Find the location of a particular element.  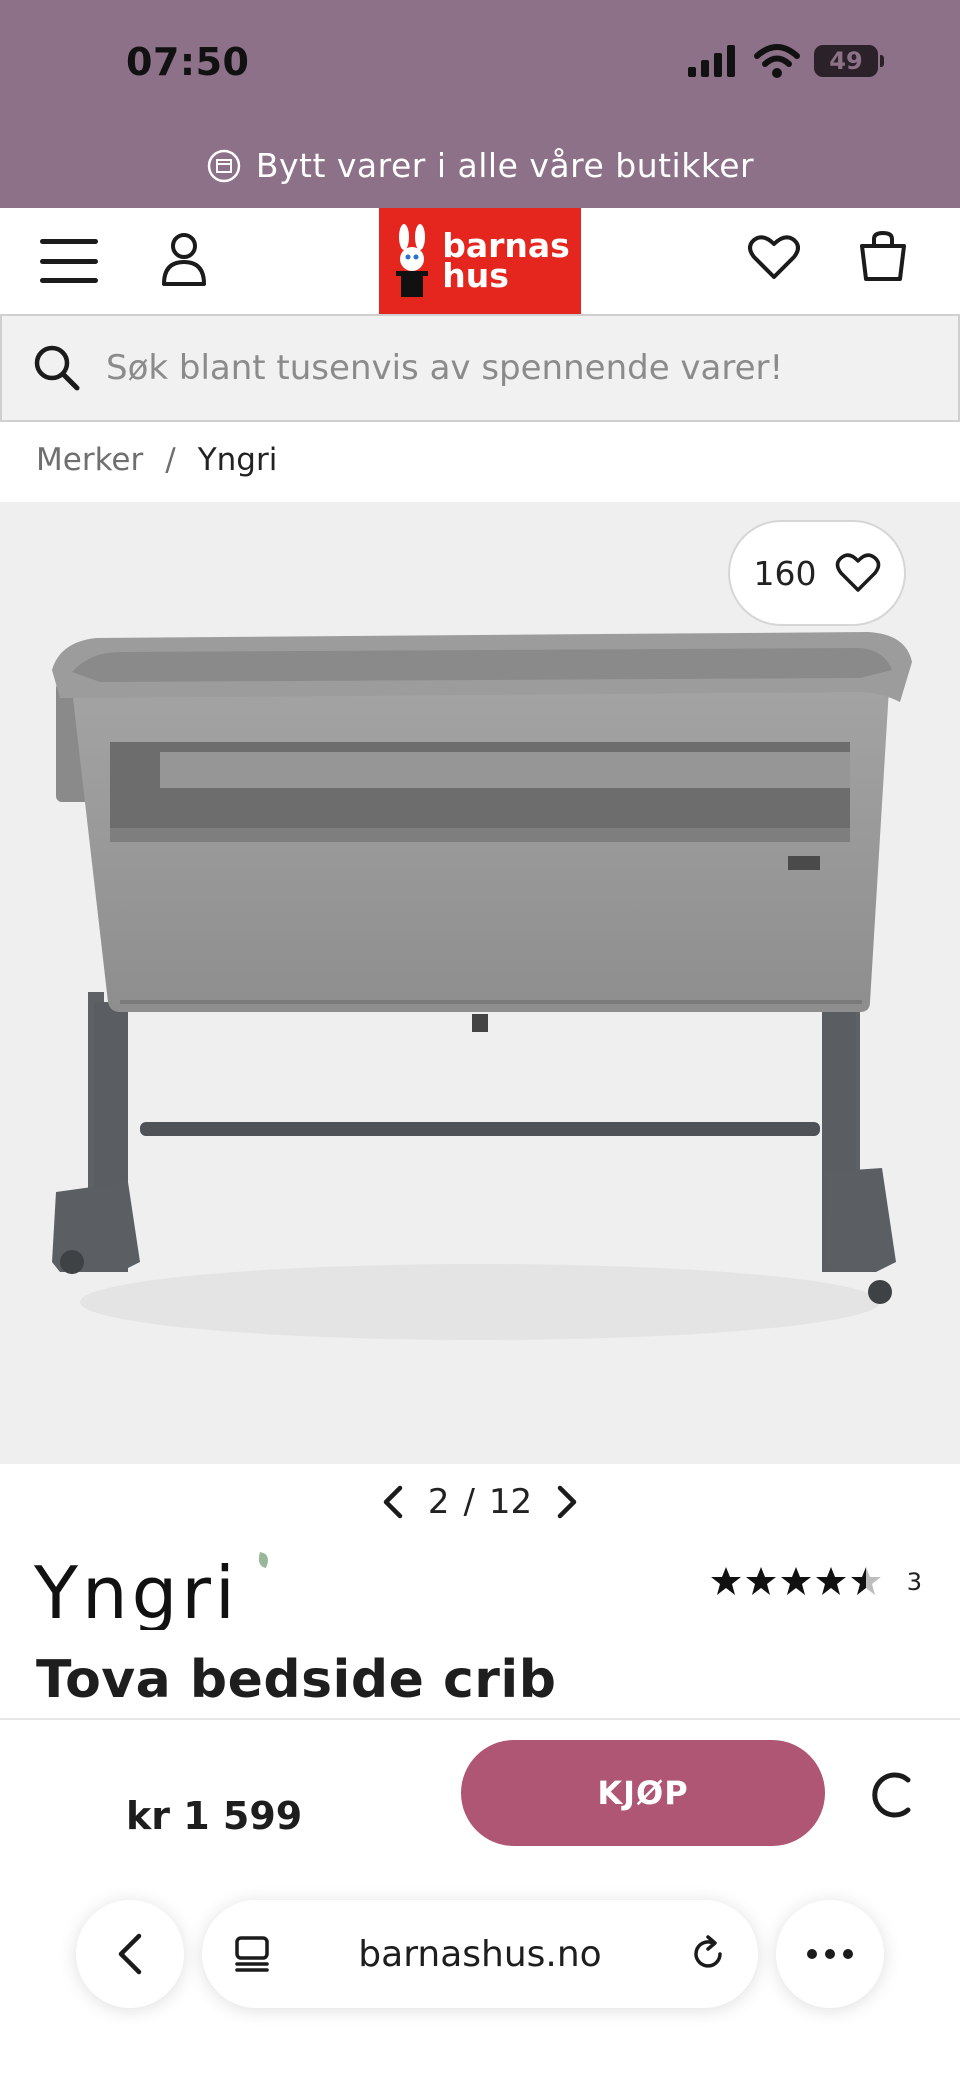

breadcrumb-link-merker: Merker is located at coordinates (89, 460).